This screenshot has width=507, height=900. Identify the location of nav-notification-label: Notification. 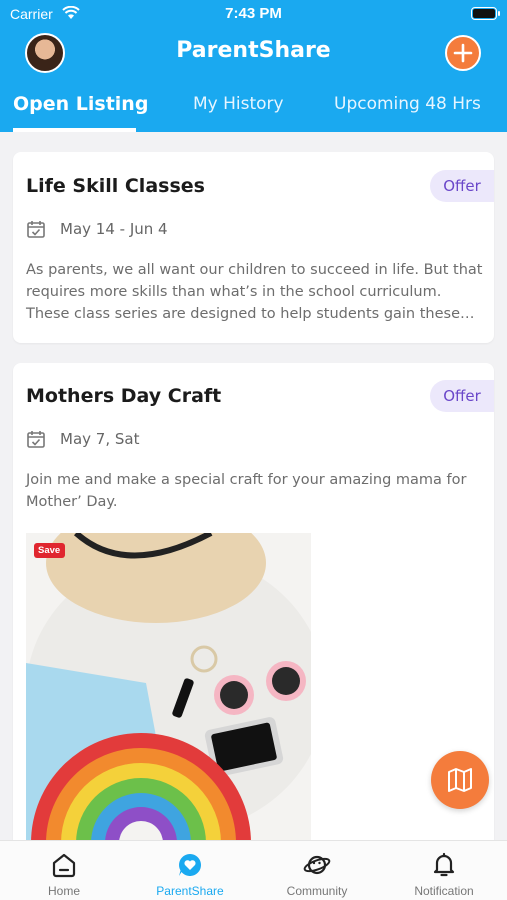
(444, 891).